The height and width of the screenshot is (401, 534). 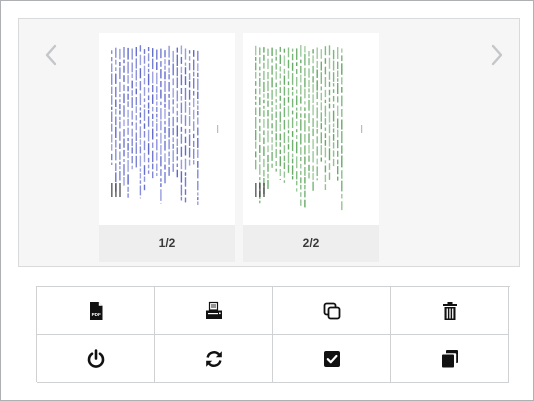 What do you see at coordinates (311, 243) in the screenshot?
I see `page-number-label: 2/2` at bounding box center [311, 243].